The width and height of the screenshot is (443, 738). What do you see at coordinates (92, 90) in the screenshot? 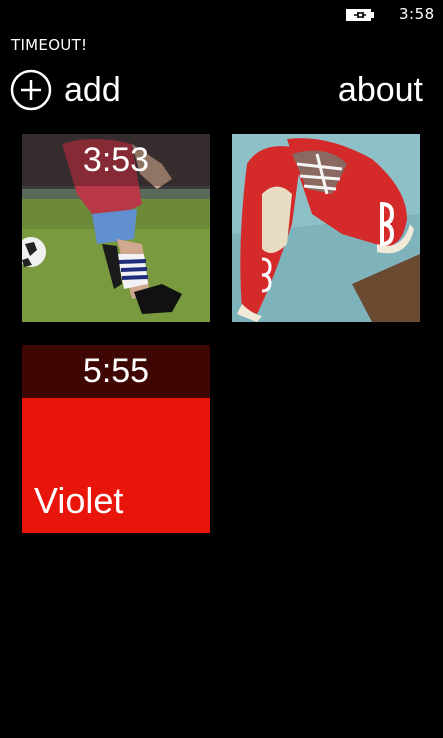
I see `add-label: add` at bounding box center [92, 90].